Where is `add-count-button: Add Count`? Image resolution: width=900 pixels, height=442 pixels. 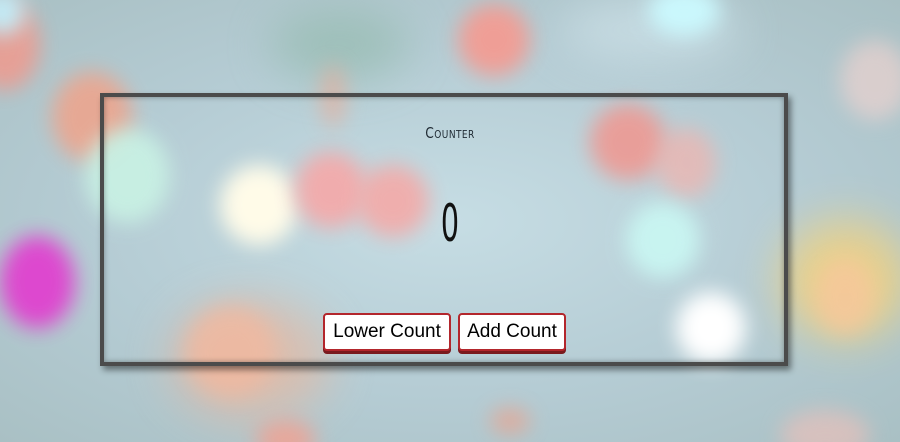 add-count-button: Add Count is located at coordinates (512, 332).